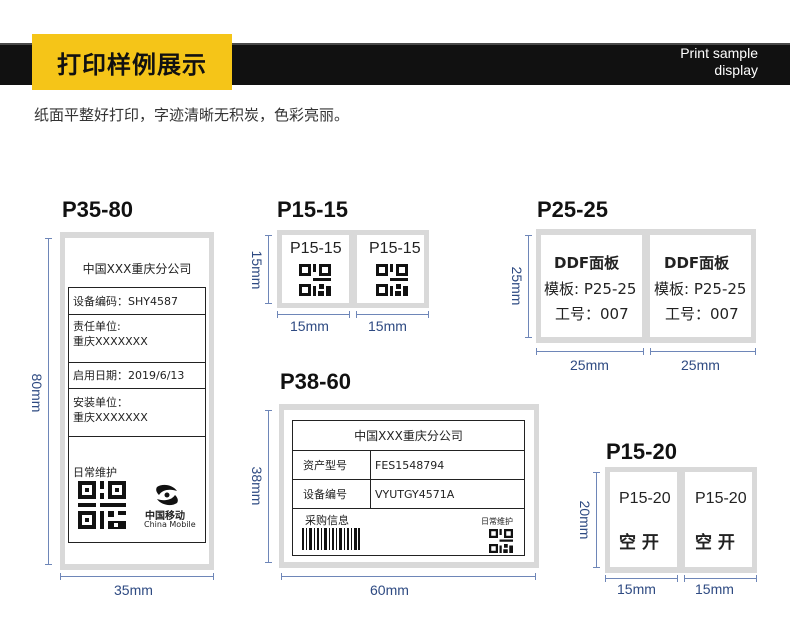 This screenshot has width=790, height=644. I want to click on dim-height-p1520: 20mm, so click(585, 520).